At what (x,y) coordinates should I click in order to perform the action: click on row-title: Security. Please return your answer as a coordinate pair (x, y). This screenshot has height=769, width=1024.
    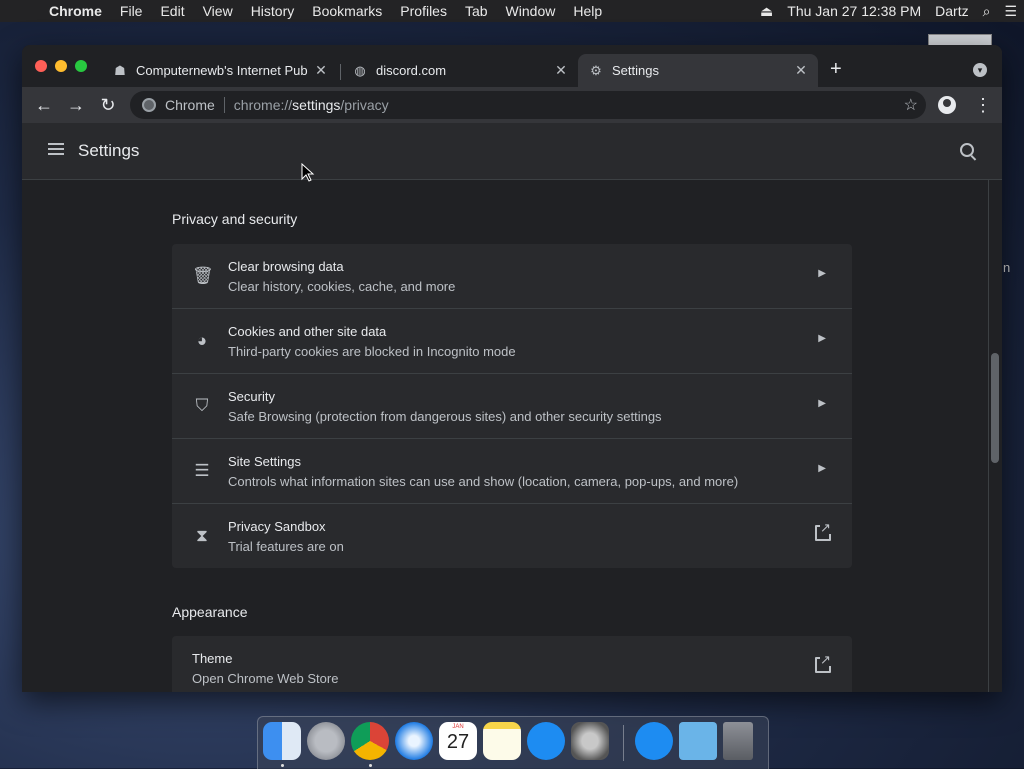
    Looking at the image, I should click on (251, 396).